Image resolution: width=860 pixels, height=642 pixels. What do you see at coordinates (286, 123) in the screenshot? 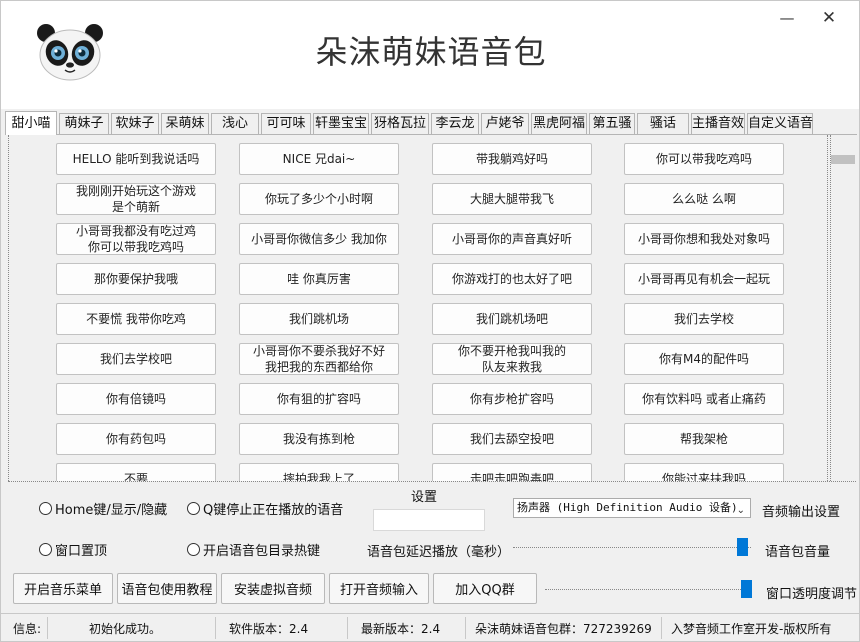
I see `tab-5: 可可味` at bounding box center [286, 123].